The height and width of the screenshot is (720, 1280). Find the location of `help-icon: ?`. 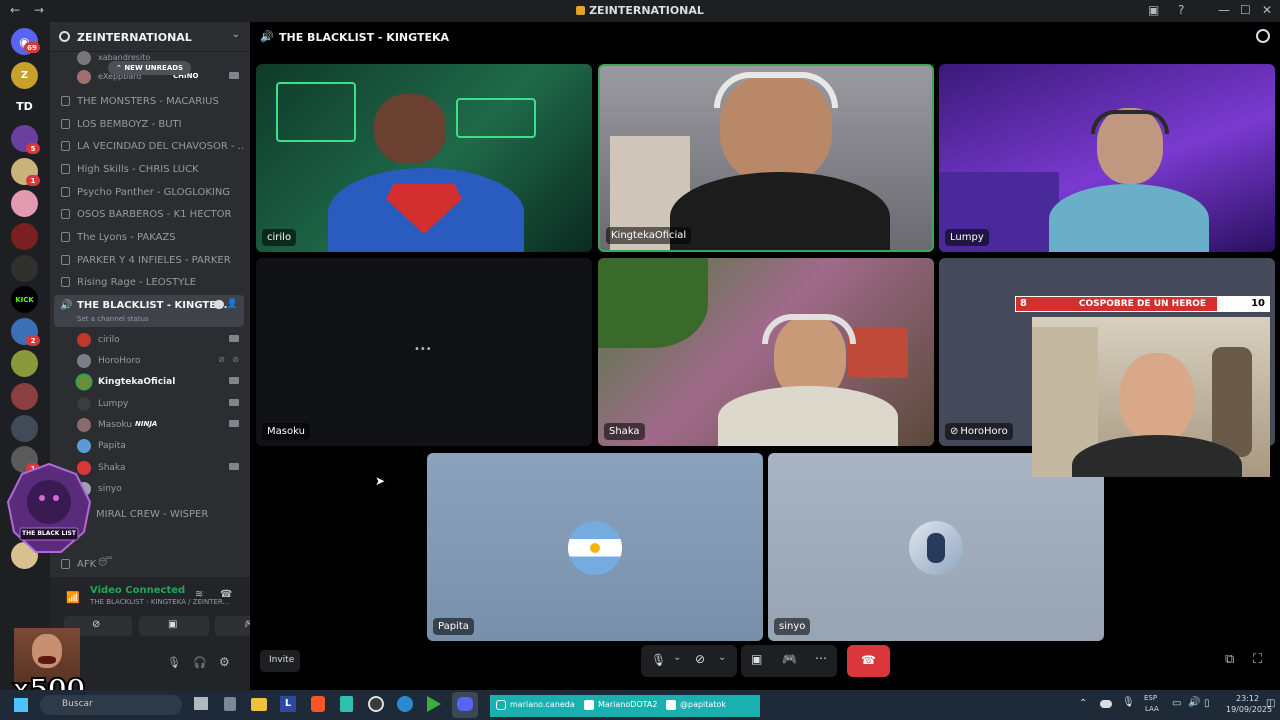

help-icon: ? is located at coordinates (1181, 10).